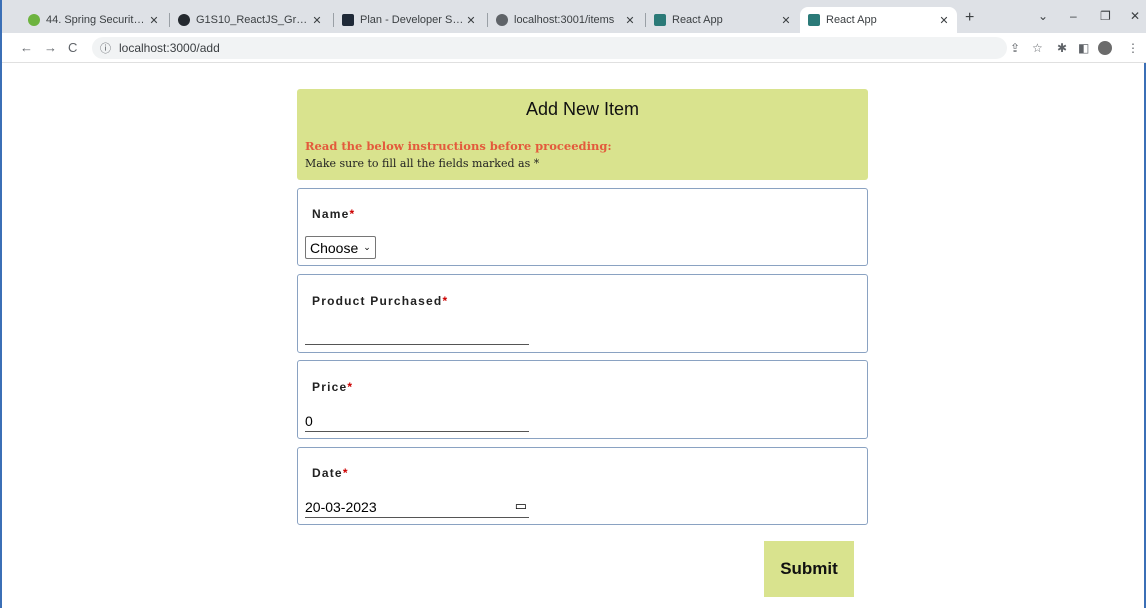 This screenshot has width=1146, height=608. Describe the element at coordinates (72, 47) in the screenshot. I see `reload-icon: C` at that location.